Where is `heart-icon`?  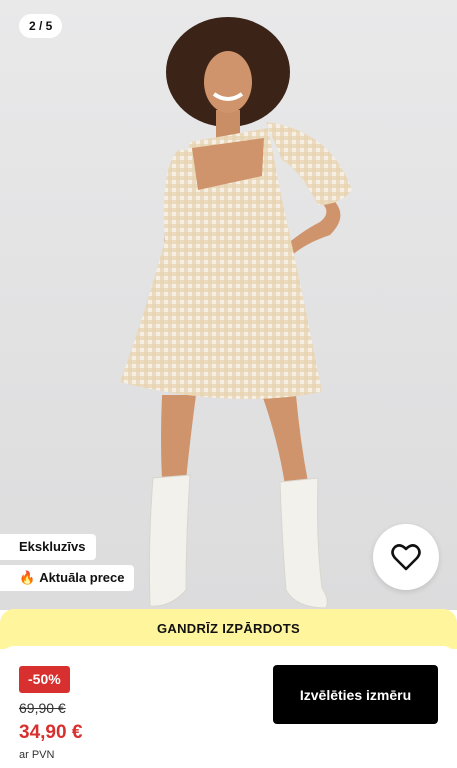
heart-icon is located at coordinates (406, 557).